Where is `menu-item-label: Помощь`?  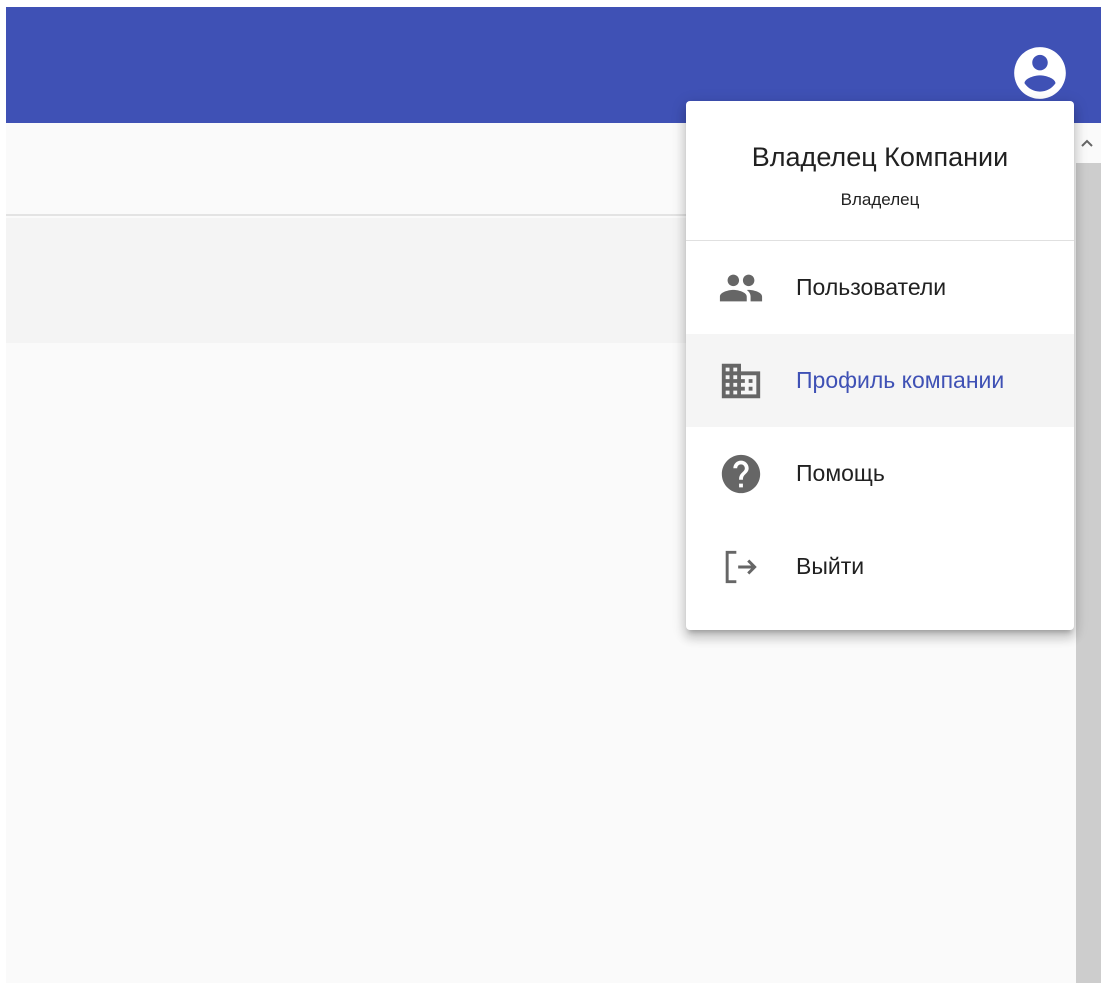 menu-item-label: Помощь is located at coordinates (840, 473).